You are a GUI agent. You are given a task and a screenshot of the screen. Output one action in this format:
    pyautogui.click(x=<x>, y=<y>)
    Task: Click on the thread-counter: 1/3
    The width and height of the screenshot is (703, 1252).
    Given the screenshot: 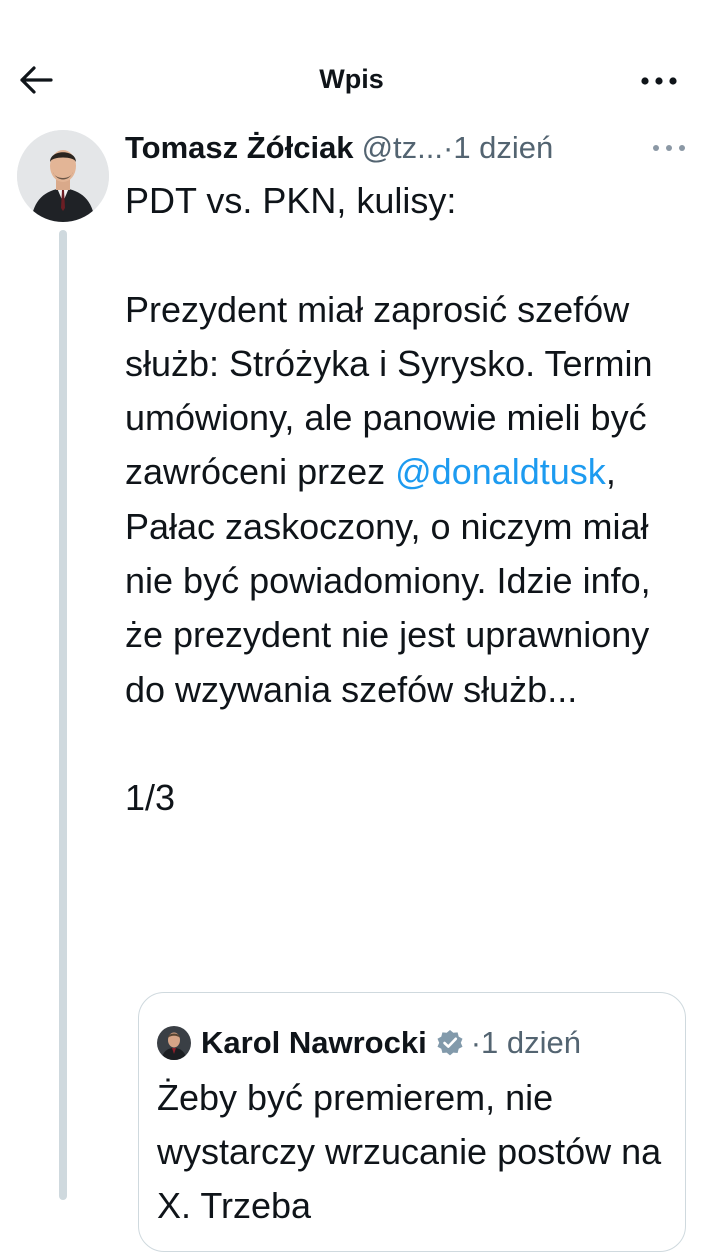 What is the action you would take?
    pyautogui.click(x=150, y=798)
    